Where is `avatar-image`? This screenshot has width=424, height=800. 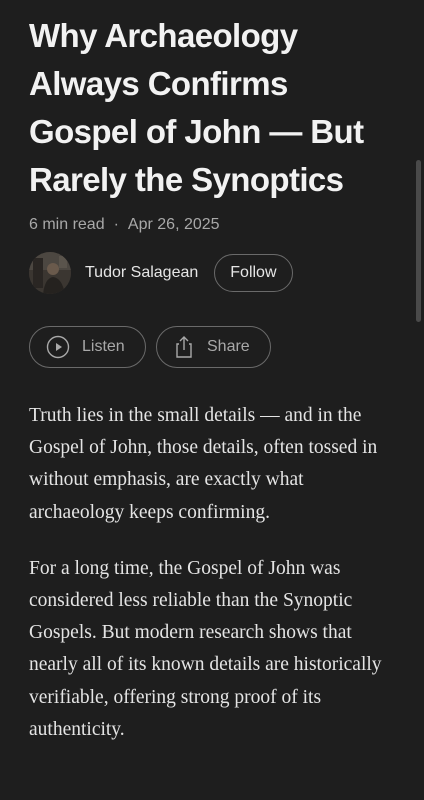
avatar-image is located at coordinates (50, 273).